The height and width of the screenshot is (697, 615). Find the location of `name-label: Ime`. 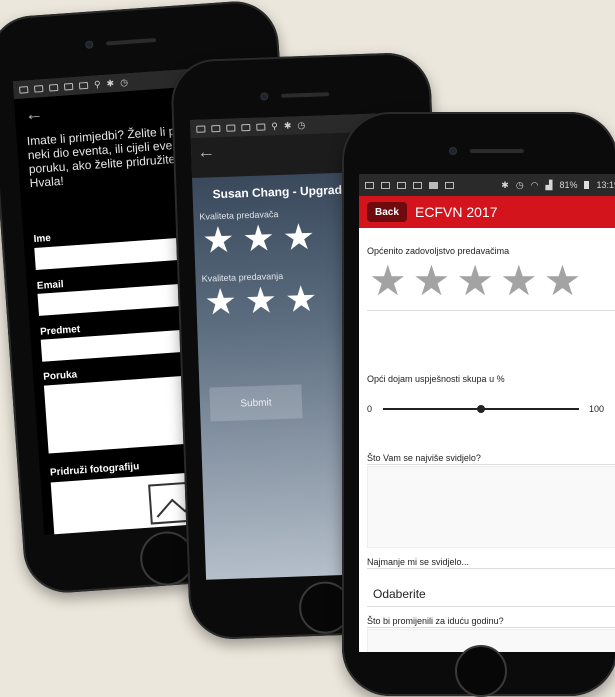

name-label: Ime is located at coordinates (42, 239).